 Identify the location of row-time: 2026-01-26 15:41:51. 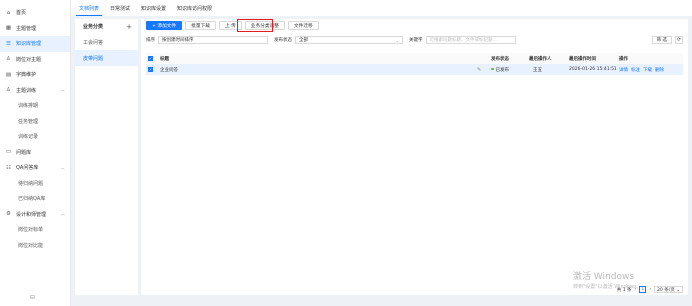
(593, 69).